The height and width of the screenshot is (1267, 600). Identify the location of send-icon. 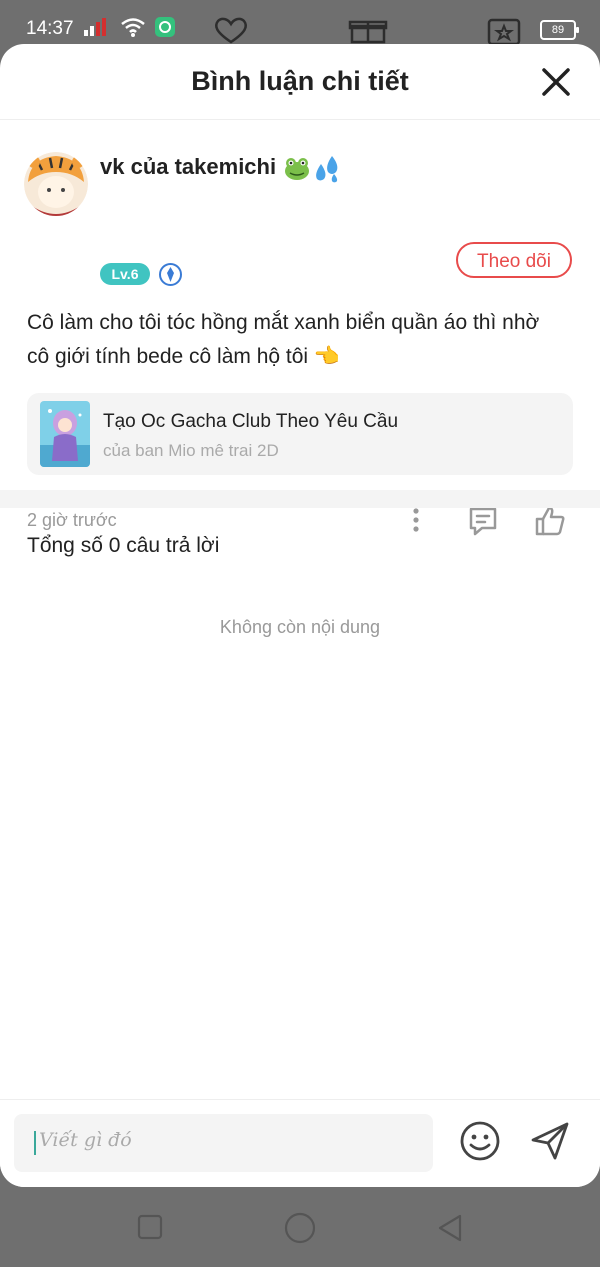
(550, 1141).